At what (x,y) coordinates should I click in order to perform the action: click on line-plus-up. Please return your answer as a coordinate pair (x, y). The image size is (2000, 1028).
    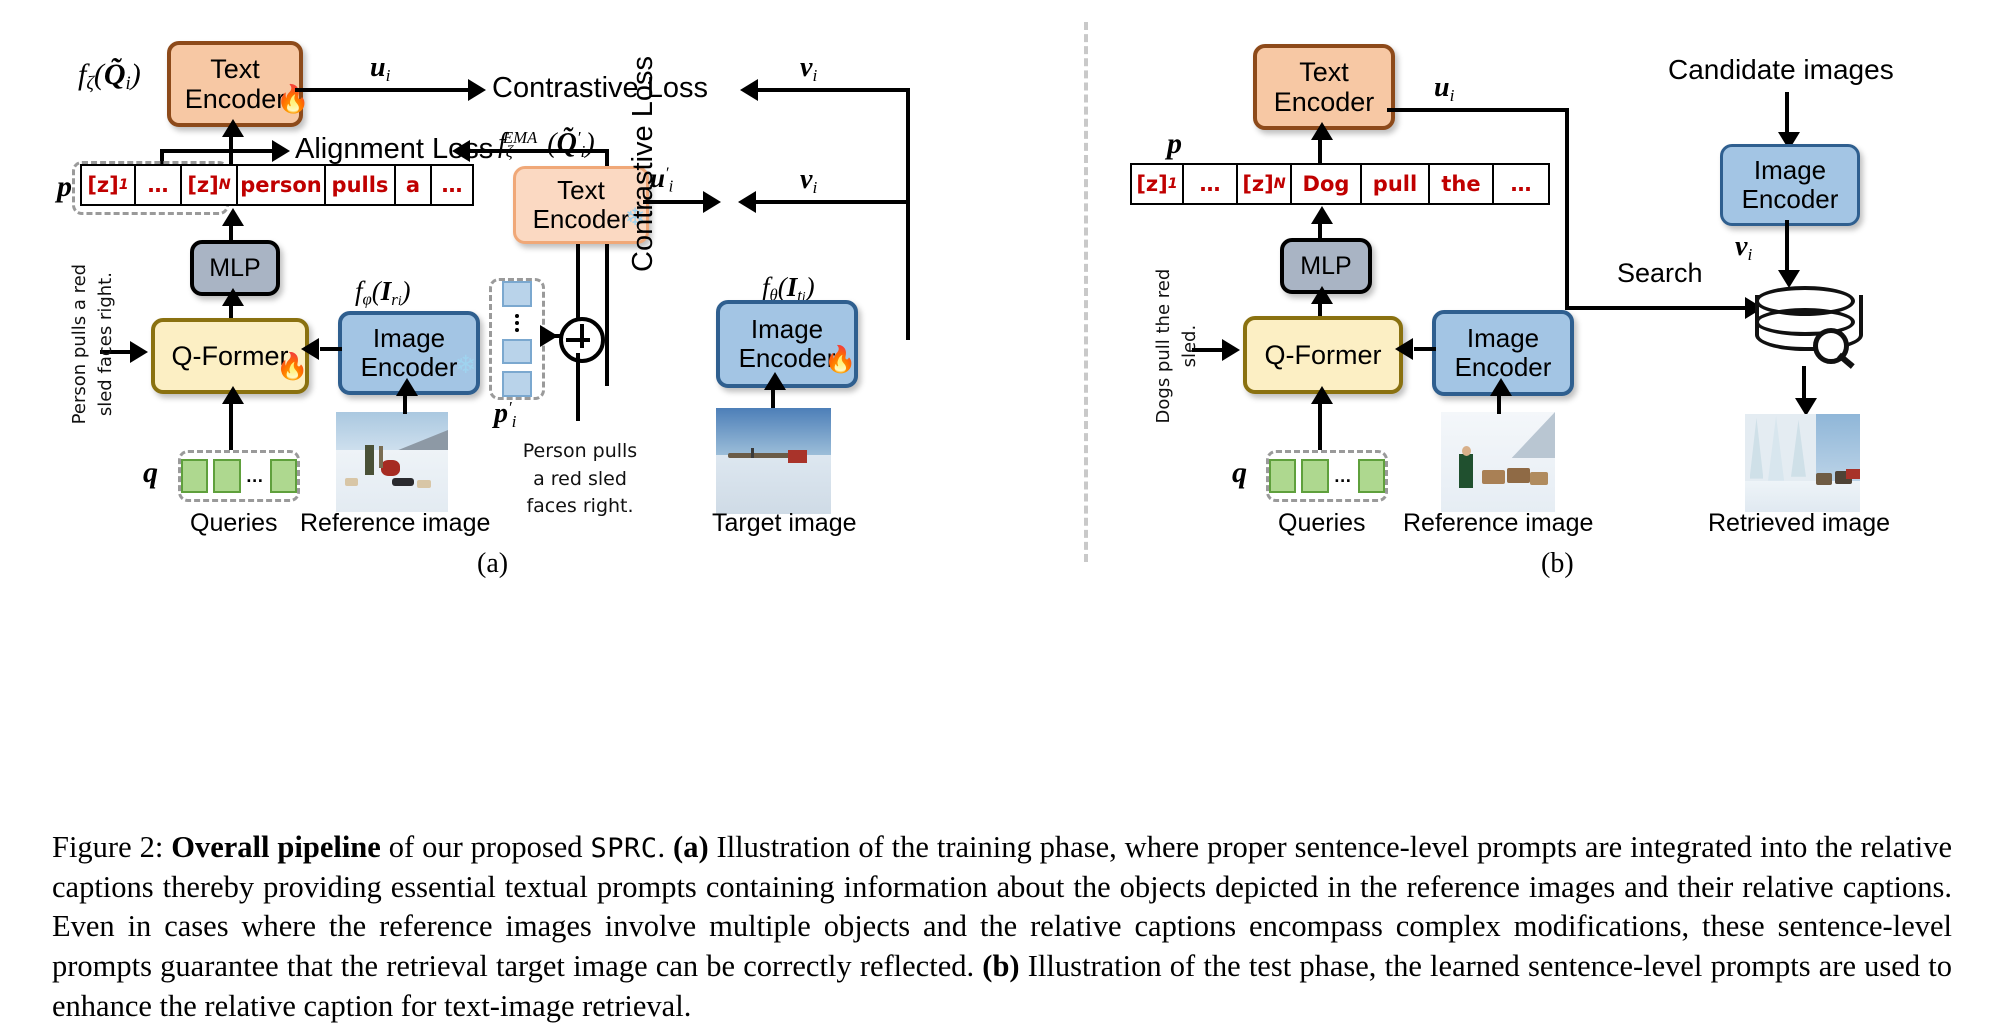
    Looking at the image, I should click on (578, 276).